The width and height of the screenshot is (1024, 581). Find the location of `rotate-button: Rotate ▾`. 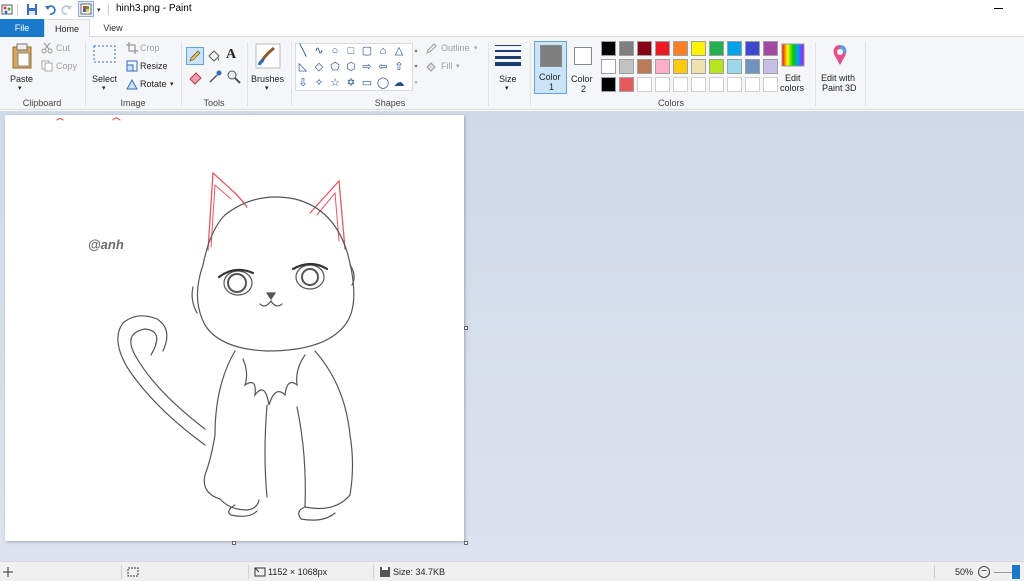

rotate-button: Rotate ▾ is located at coordinates (151, 84).